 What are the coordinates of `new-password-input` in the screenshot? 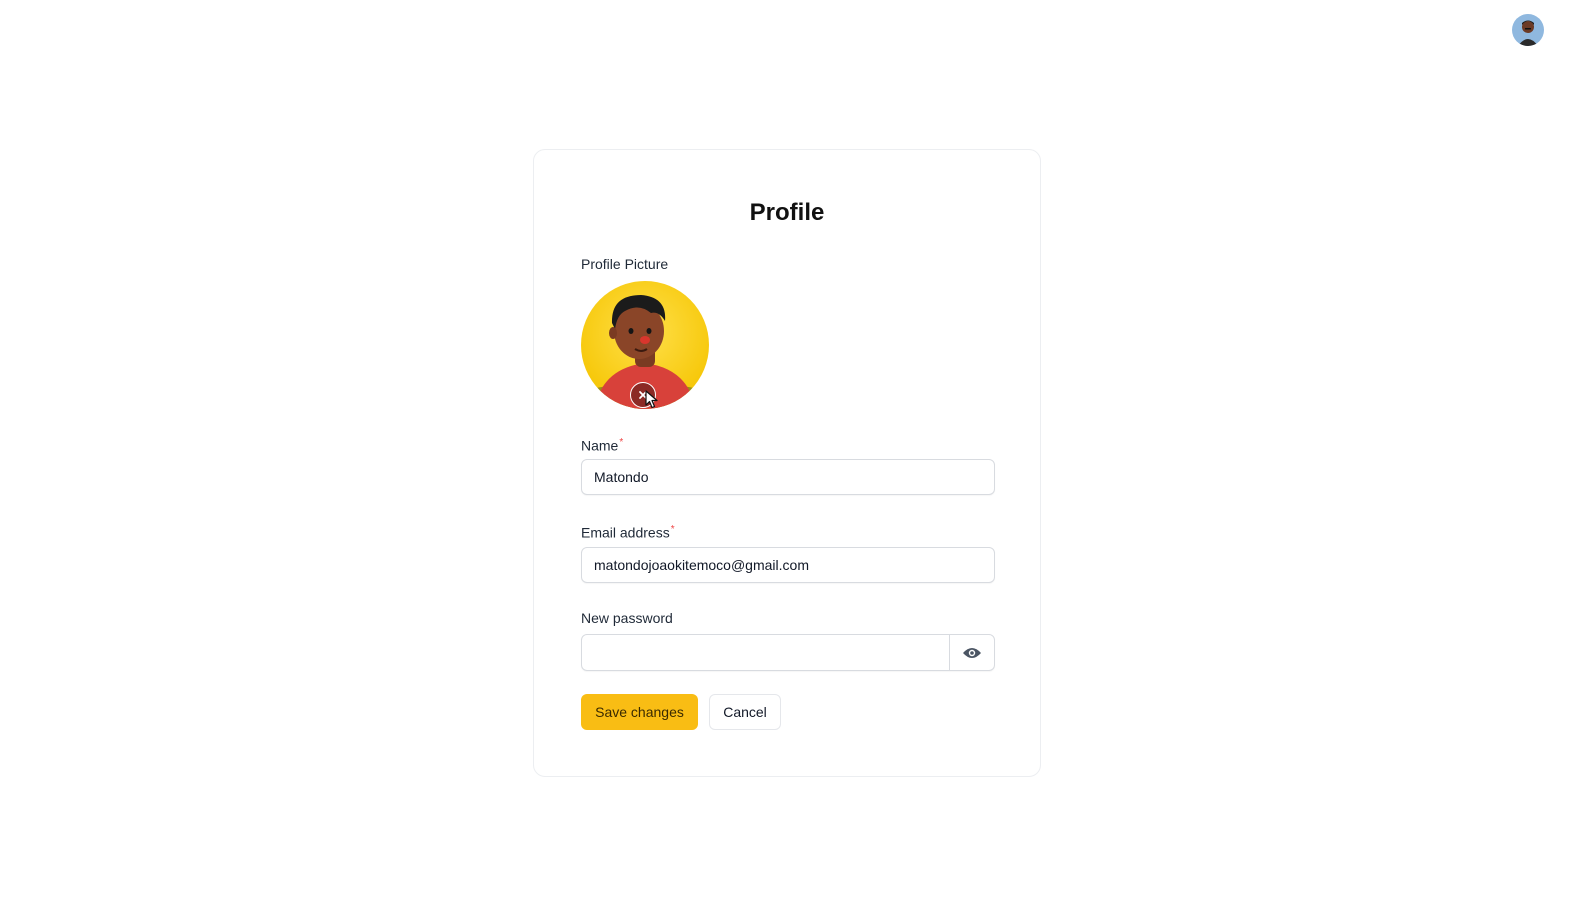 It's located at (765, 652).